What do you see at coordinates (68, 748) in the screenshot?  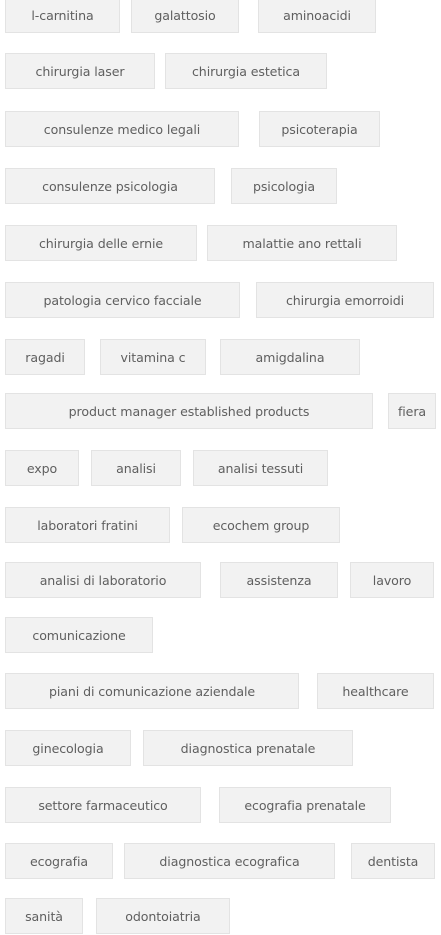 I see `tag-link: ginecologia` at bounding box center [68, 748].